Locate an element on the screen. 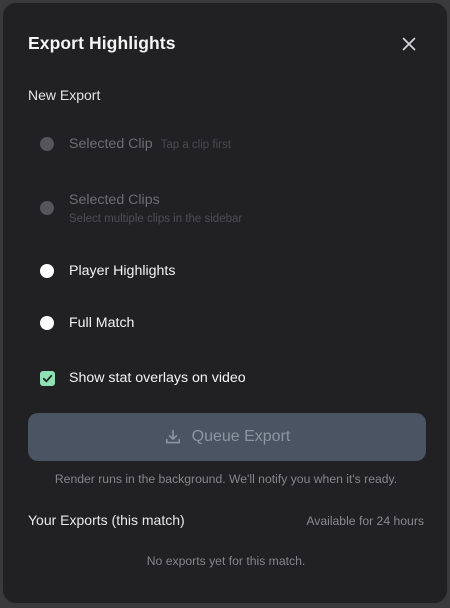 The image size is (450, 608). option-player-highlights: Player Highlights is located at coordinates (107, 271).